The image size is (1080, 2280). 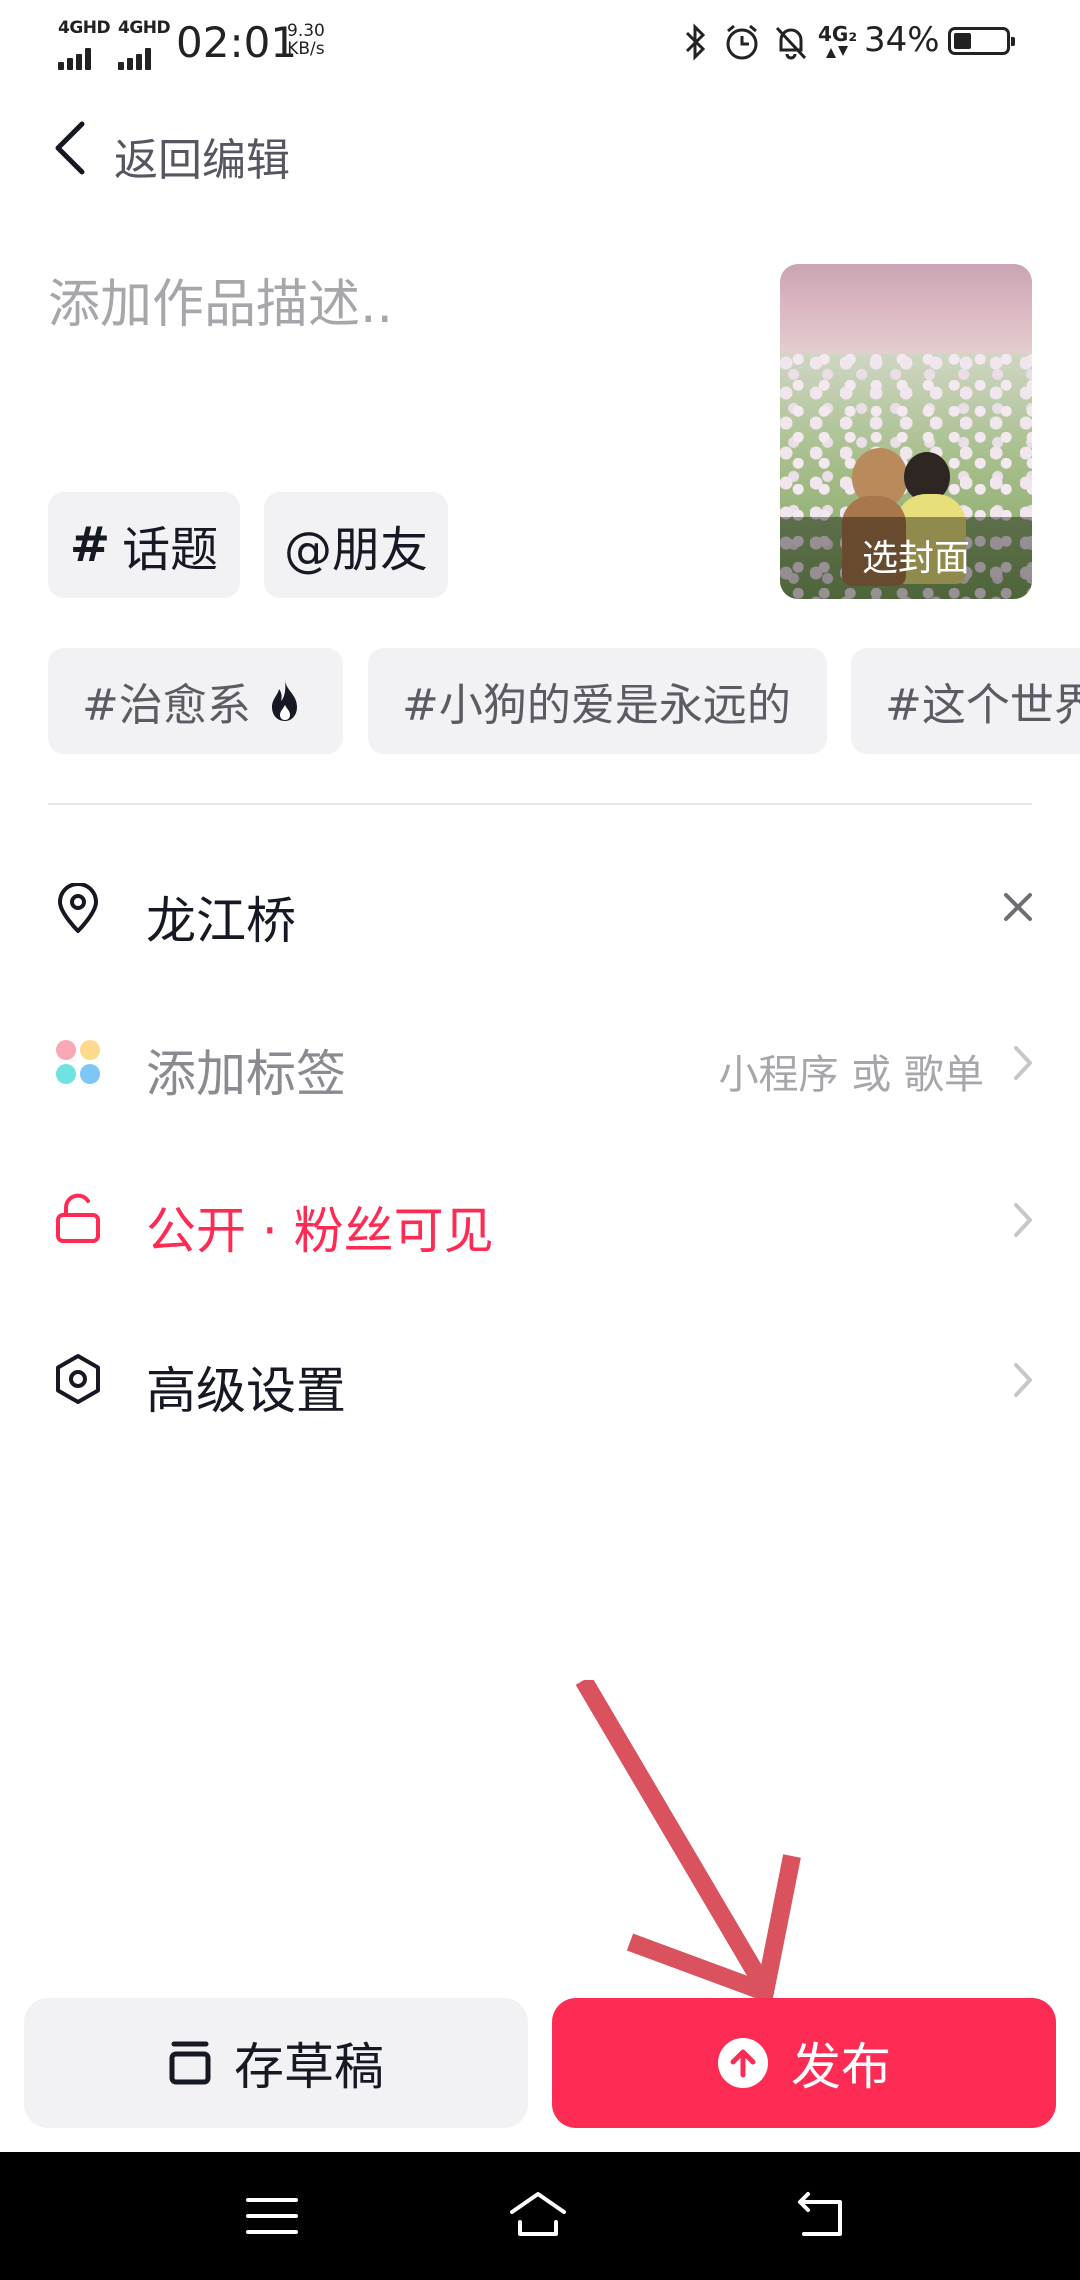 I want to click on network-speed: 9.30 KB/s, so click(x=306, y=40).